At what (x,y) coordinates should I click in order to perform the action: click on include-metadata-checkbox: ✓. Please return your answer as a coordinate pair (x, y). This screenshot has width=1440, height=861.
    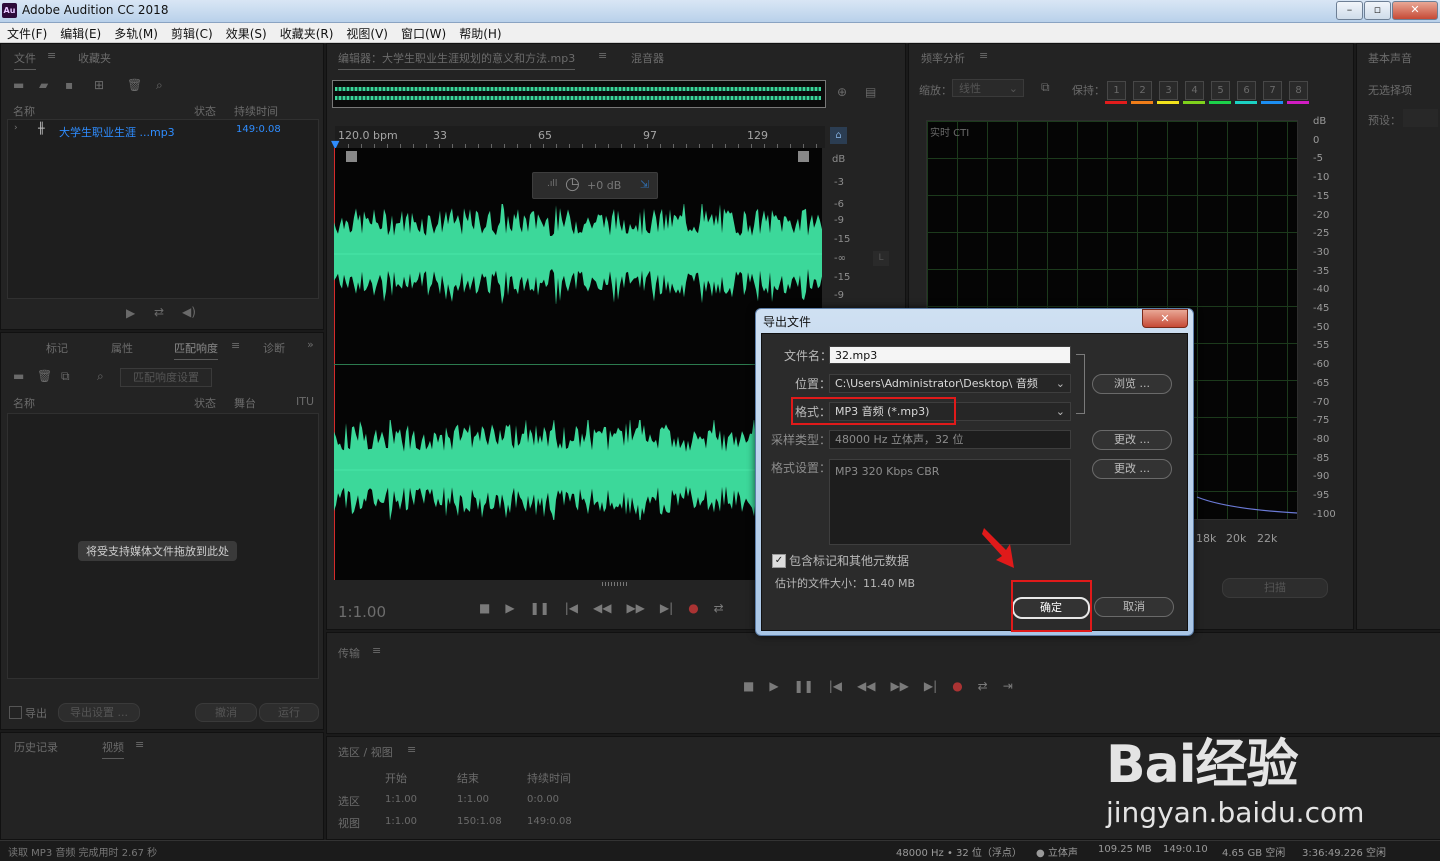
    Looking at the image, I should click on (779, 561).